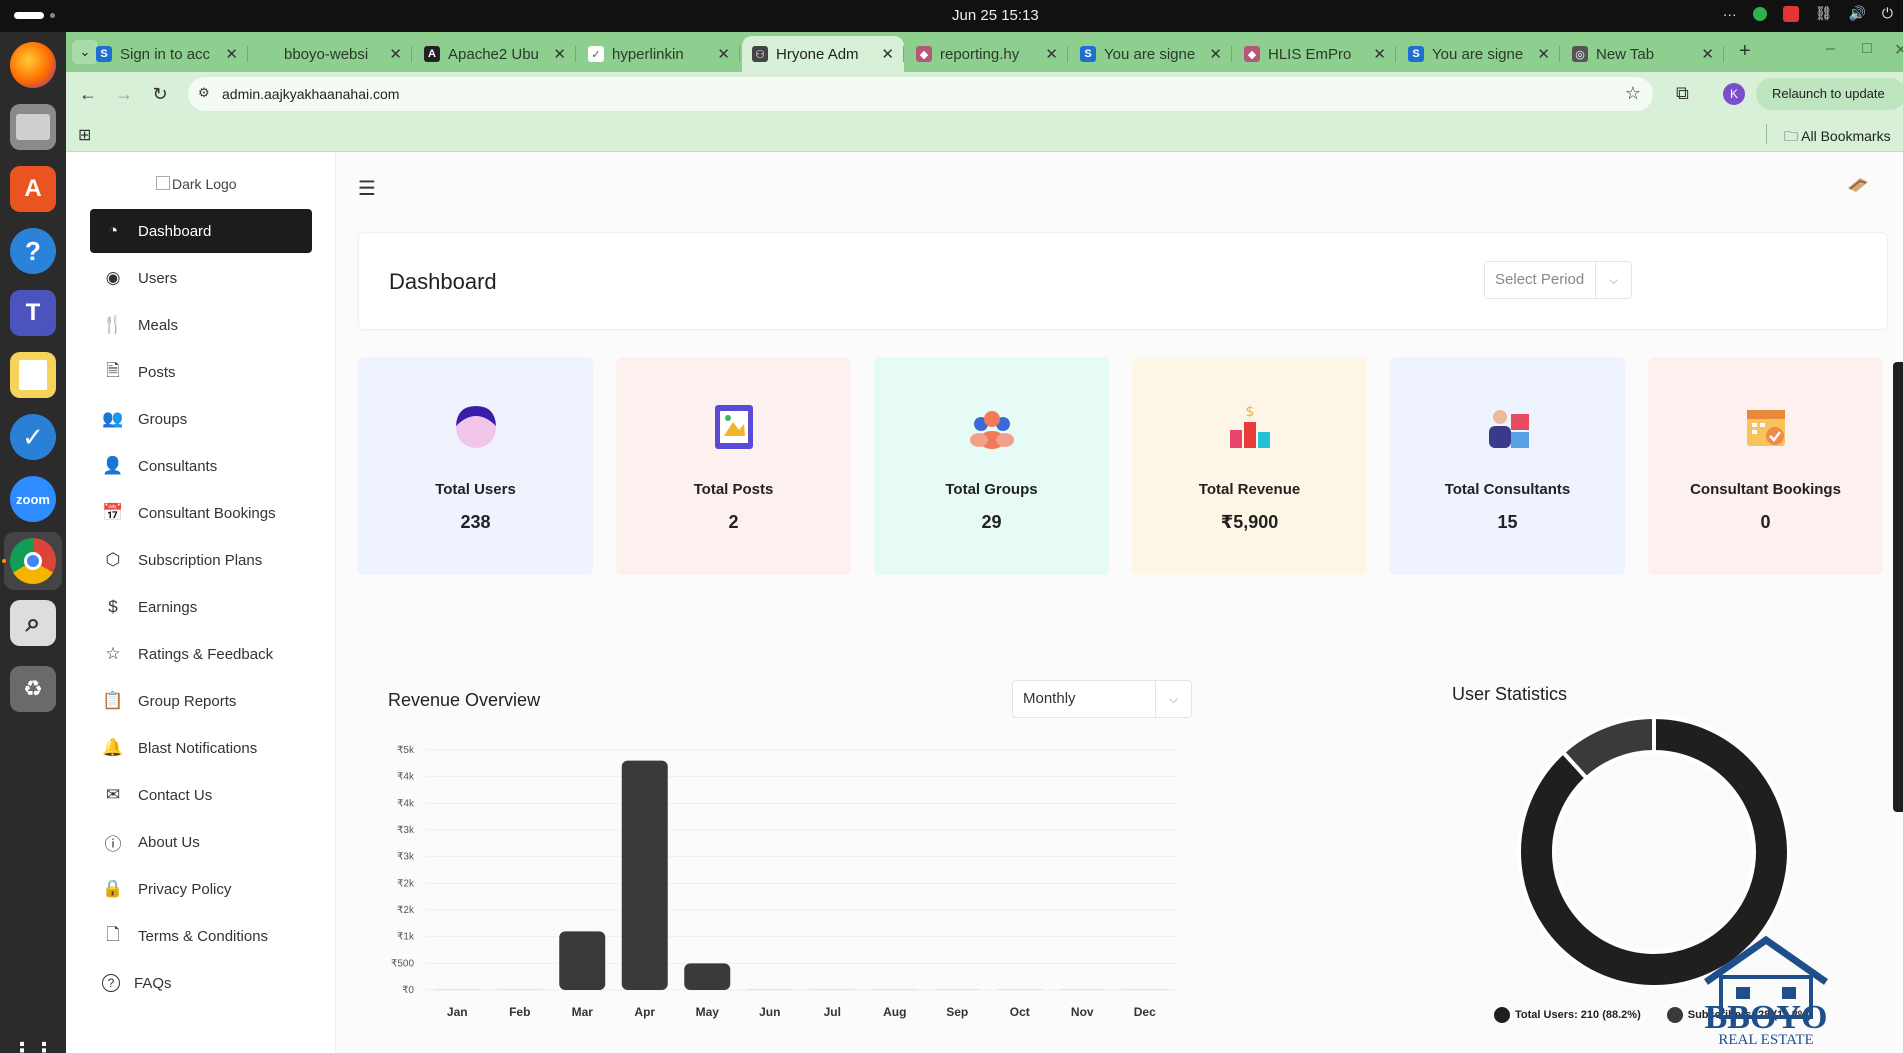  Describe the element at coordinates (1898, 50) in the screenshot. I see `close-window-icon: ✕` at that location.